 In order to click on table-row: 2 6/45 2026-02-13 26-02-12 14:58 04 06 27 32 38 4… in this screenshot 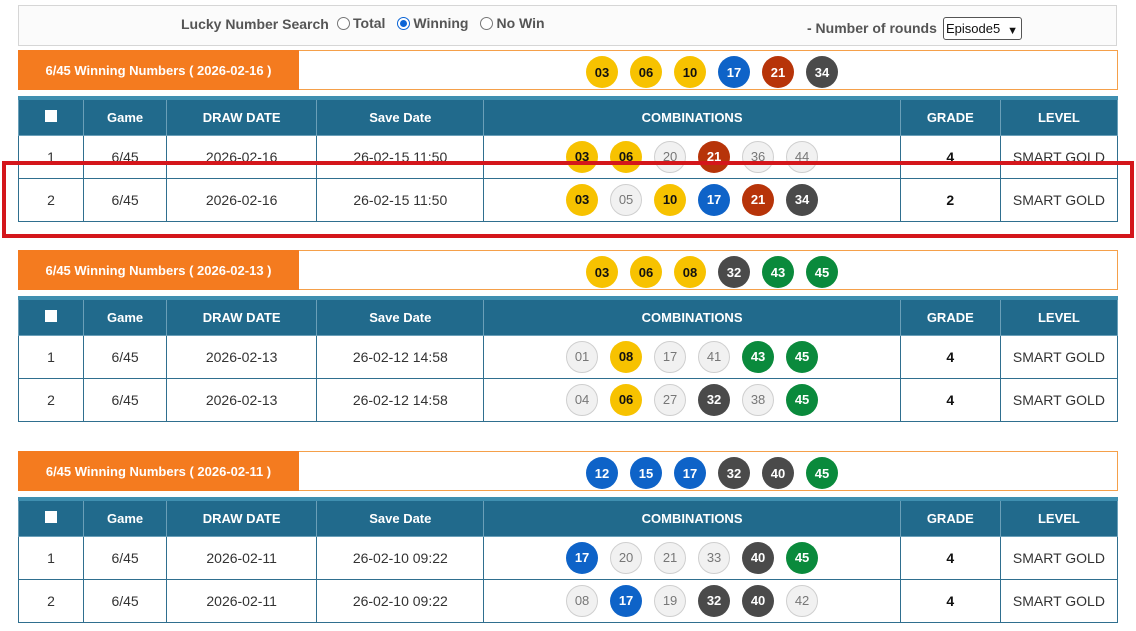, I will do `click(568, 399)`.